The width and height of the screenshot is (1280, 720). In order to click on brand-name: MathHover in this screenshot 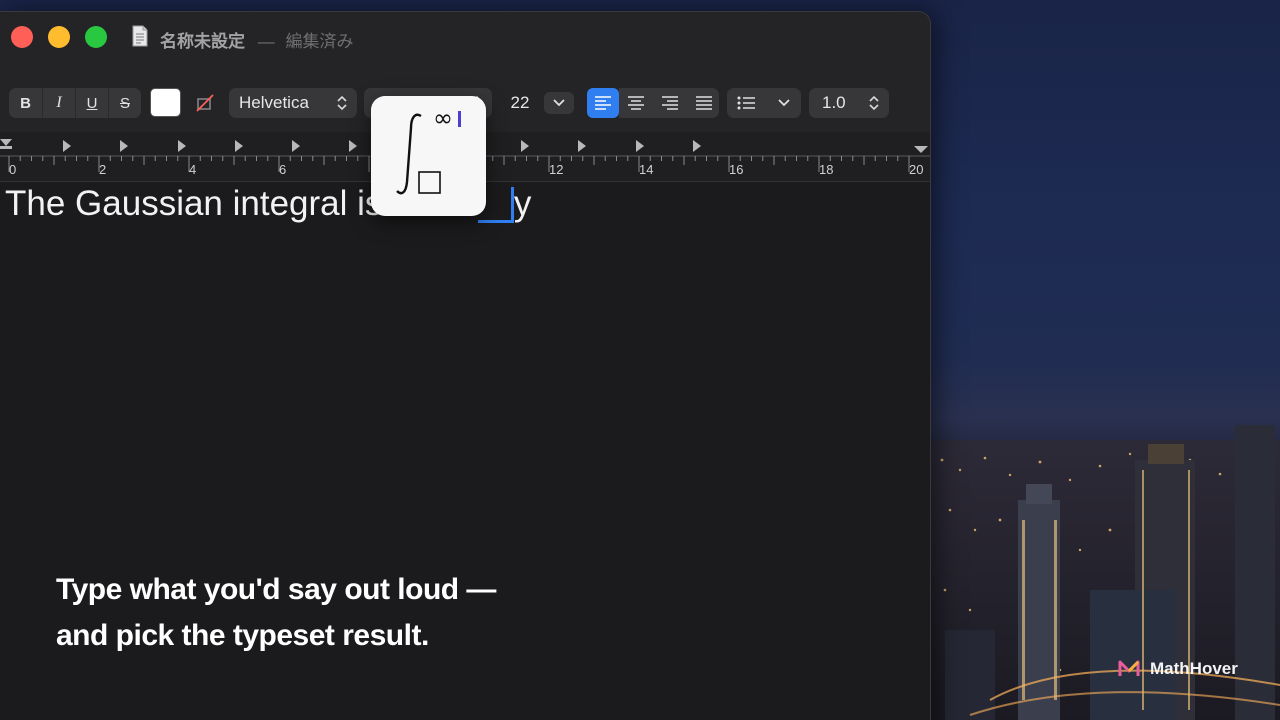, I will do `click(1194, 668)`.